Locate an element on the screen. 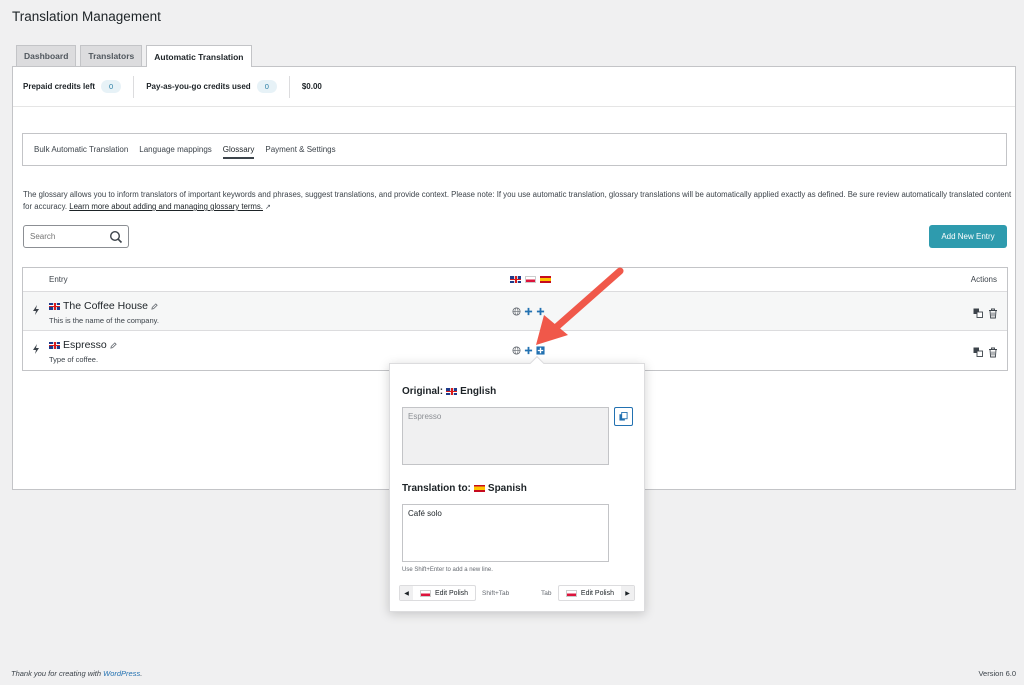 The width and height of the screenshot is (1024, 685). prepaid-credits: Prepaid credits left 0 is located at coordinates (79, 86).